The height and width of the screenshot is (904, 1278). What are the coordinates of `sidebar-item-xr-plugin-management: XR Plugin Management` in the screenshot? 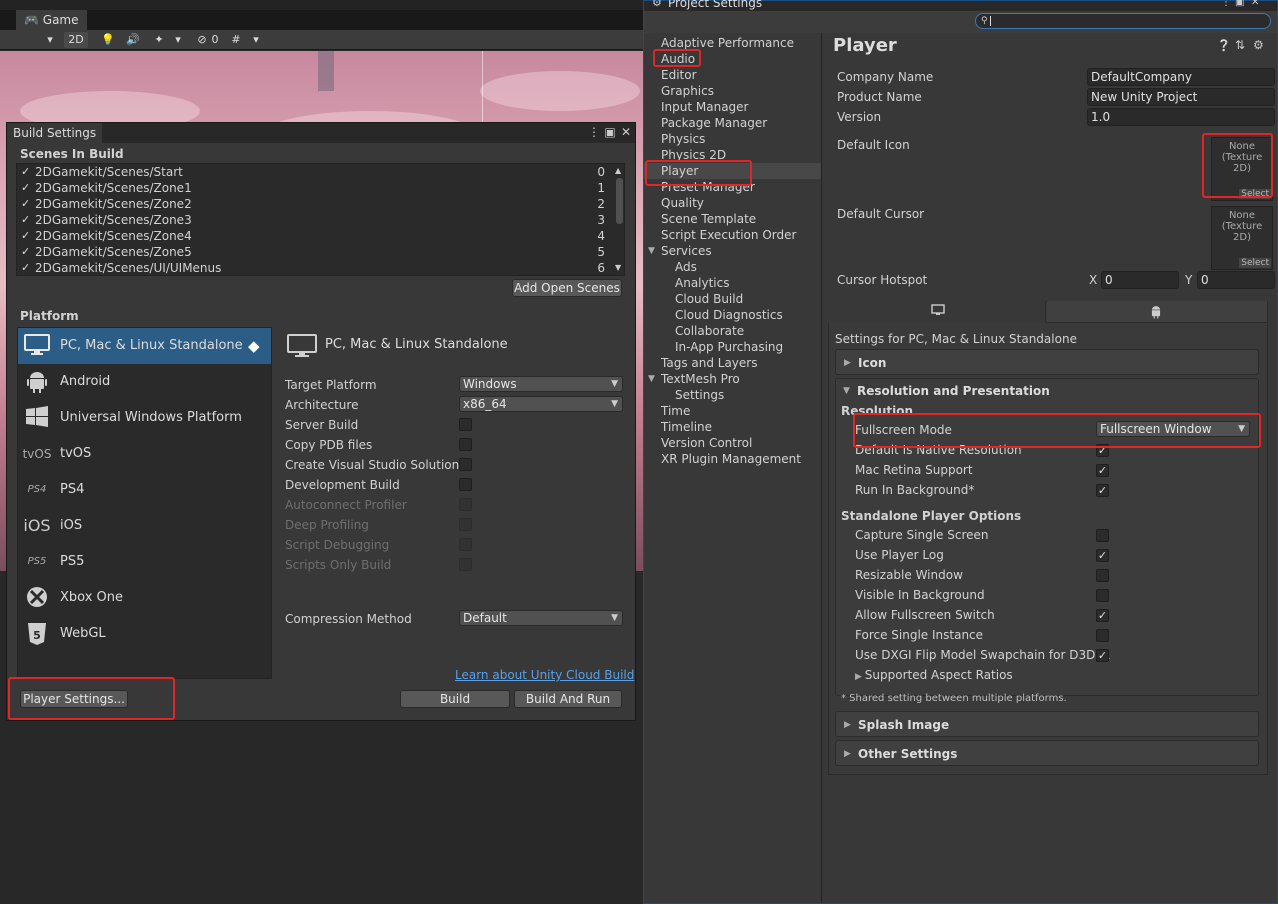 It's located at (732, 459).